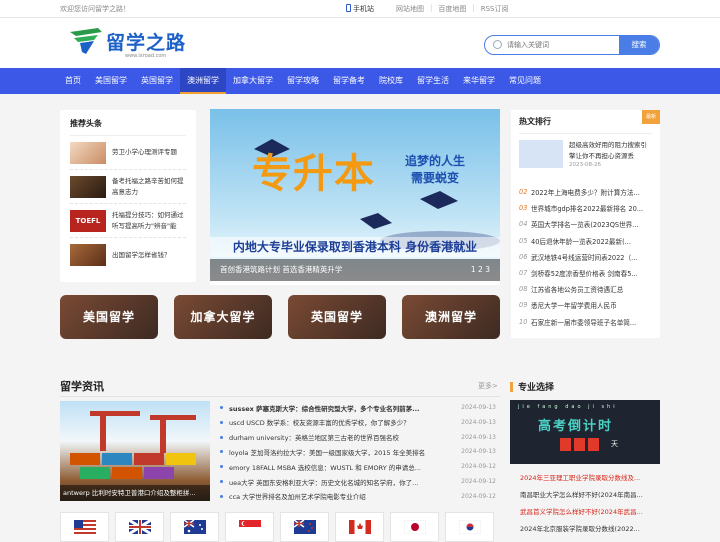  What do you see at coordinates (128, 153) in the screenshot?
I see `headline-item: 劳卫小学心理测评专题` at bounding box center [128, 153].